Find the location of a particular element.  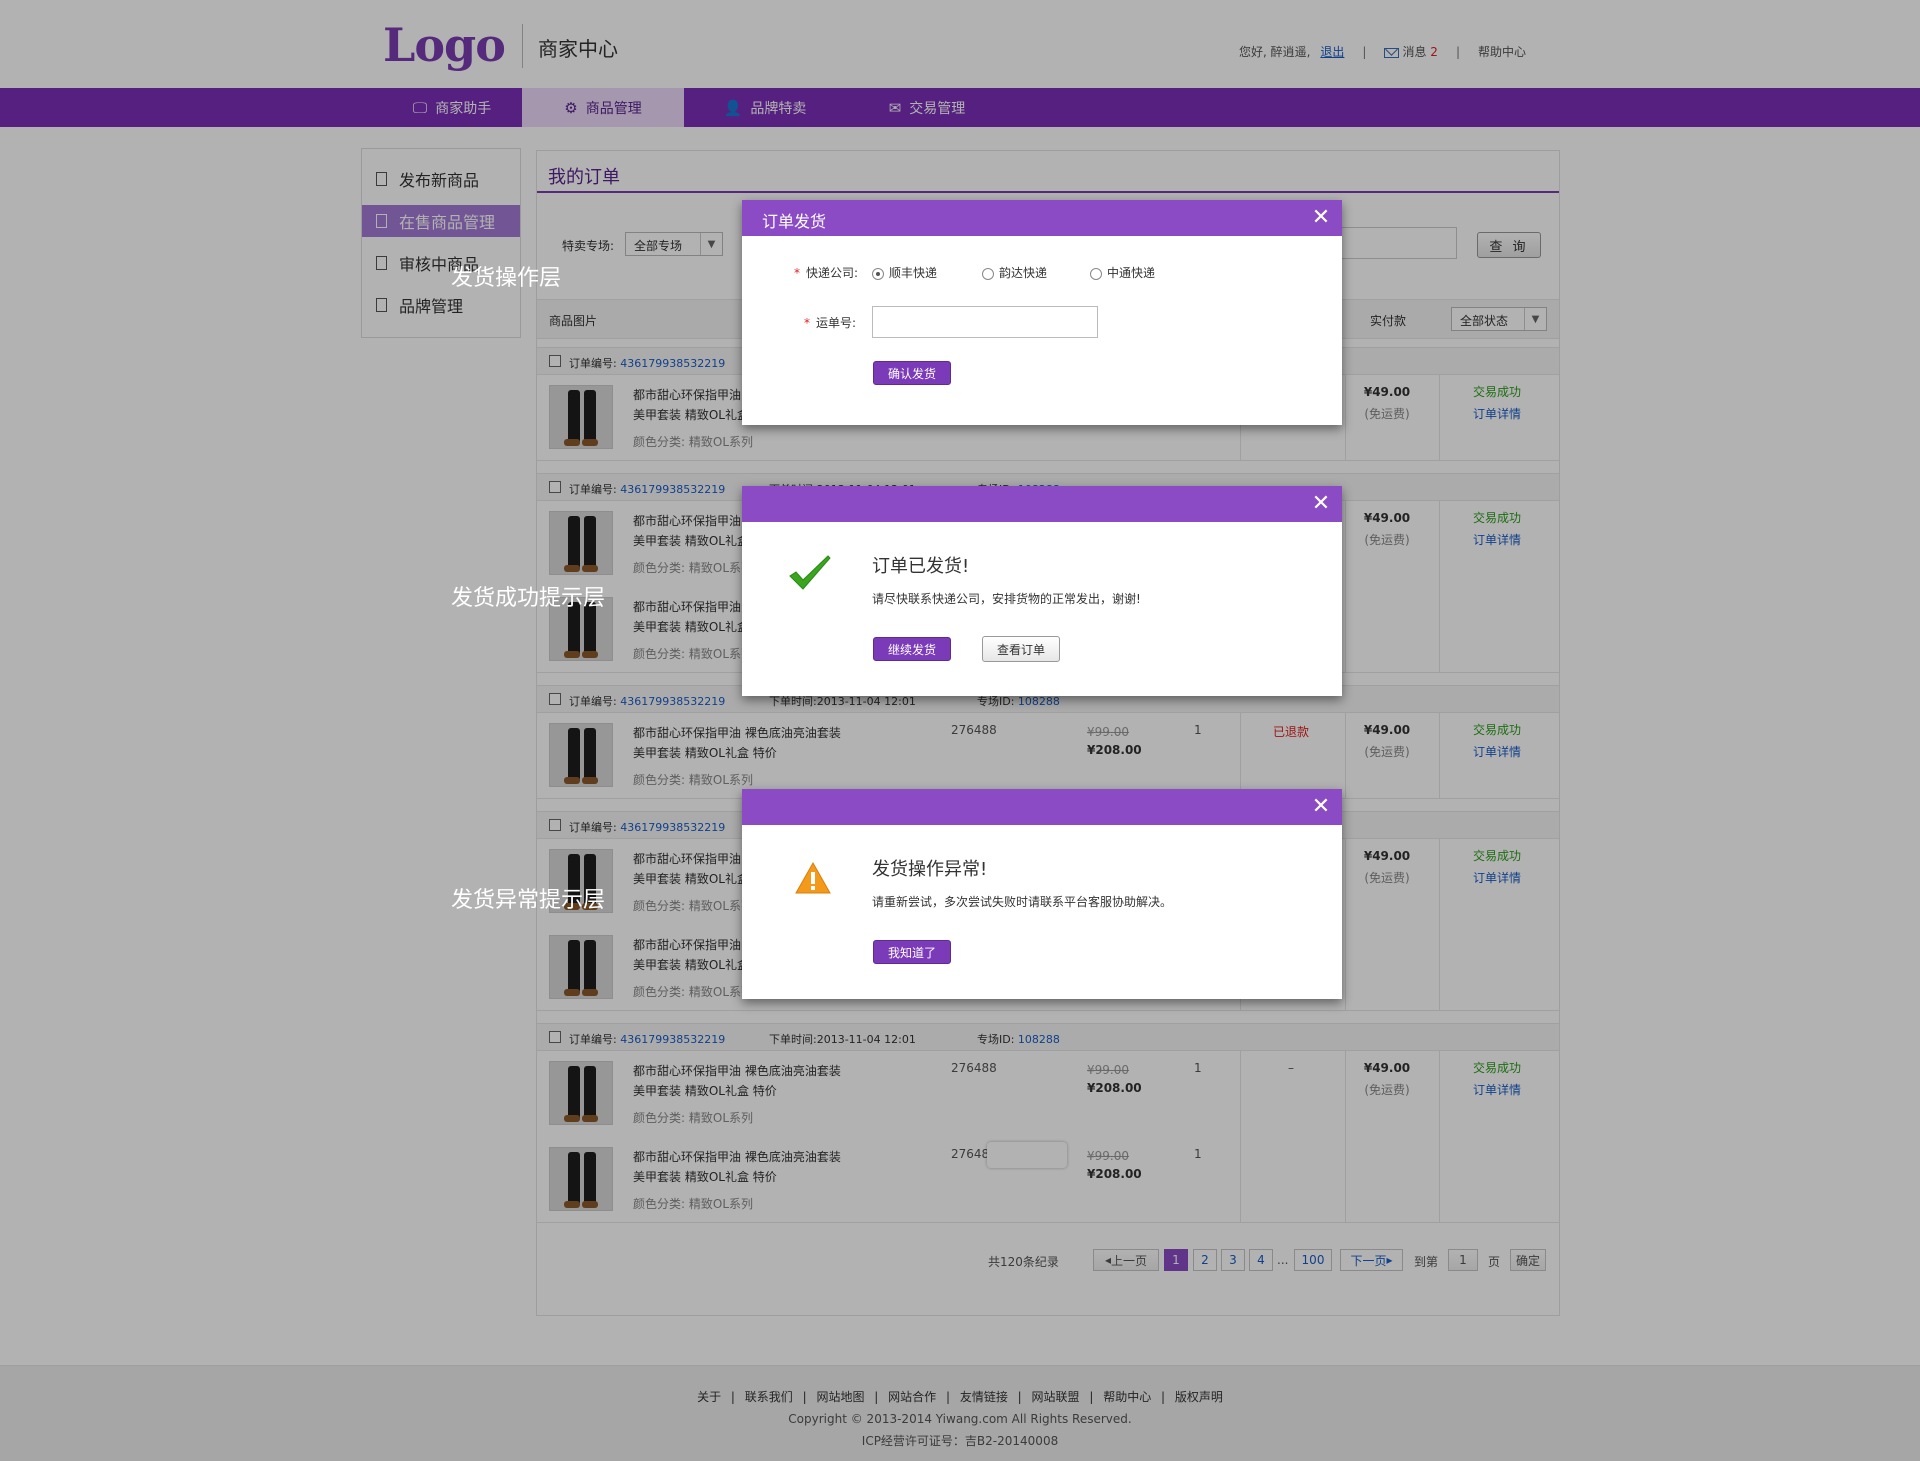

checkmark-icon is located at coordinates (810, 572).